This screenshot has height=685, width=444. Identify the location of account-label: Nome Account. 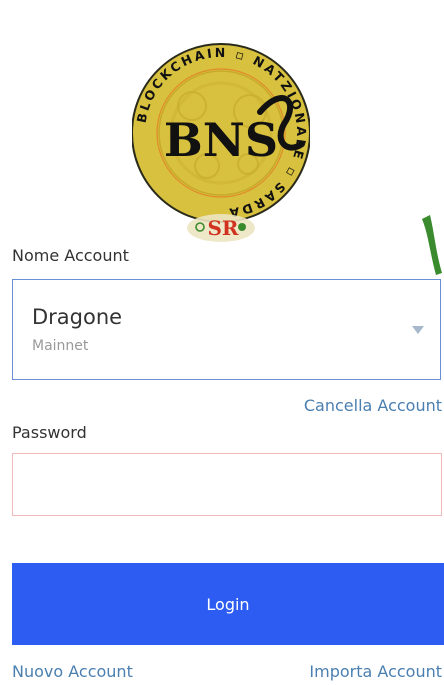
(70, 255).